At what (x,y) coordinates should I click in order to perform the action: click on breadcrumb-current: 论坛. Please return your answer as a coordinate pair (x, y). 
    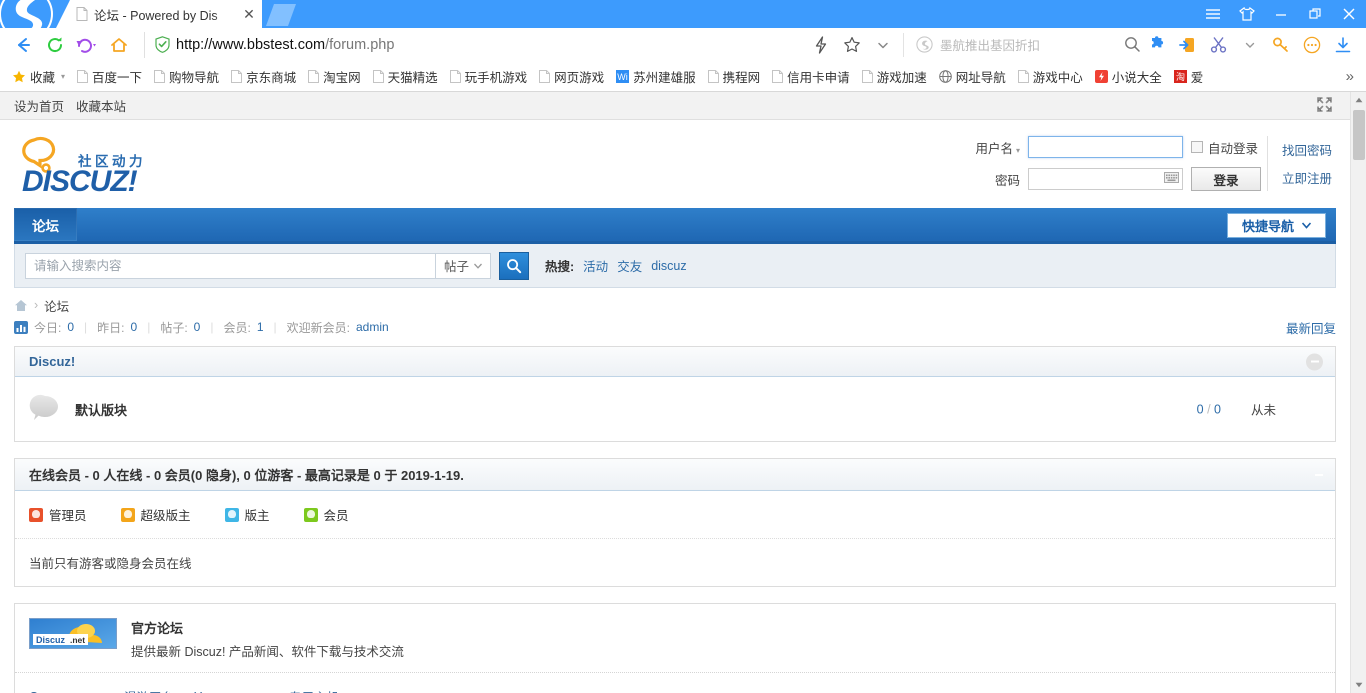
    Looking at the image, I should click on (56, 305).